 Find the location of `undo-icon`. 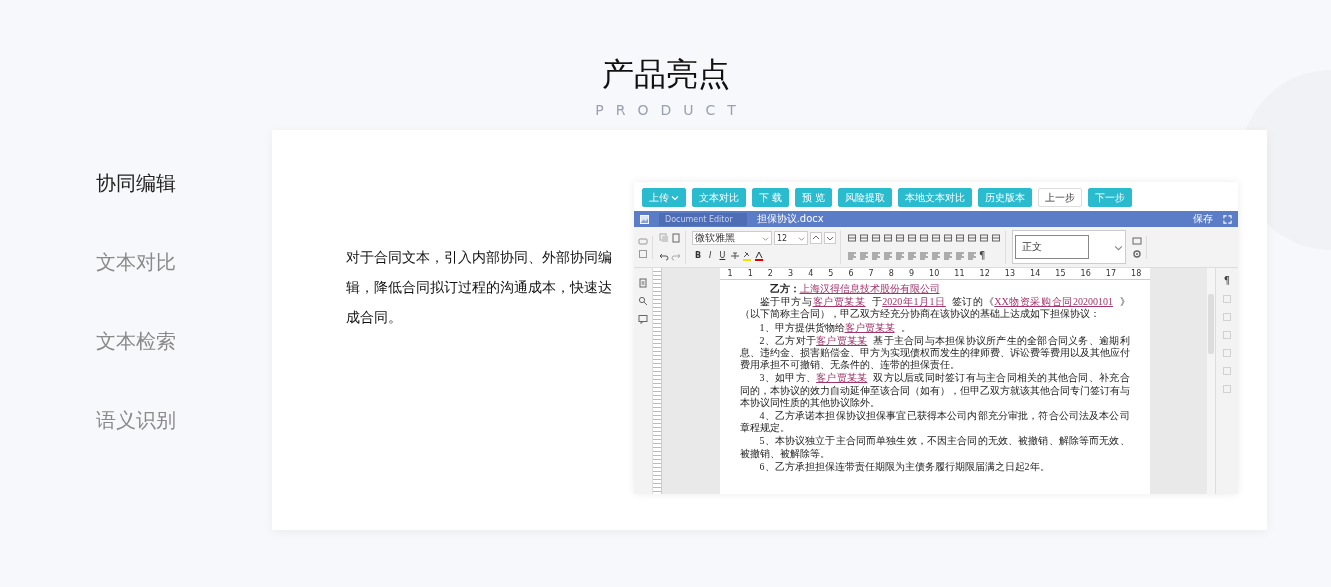

undo-icon is located at coordinates (664, 256).